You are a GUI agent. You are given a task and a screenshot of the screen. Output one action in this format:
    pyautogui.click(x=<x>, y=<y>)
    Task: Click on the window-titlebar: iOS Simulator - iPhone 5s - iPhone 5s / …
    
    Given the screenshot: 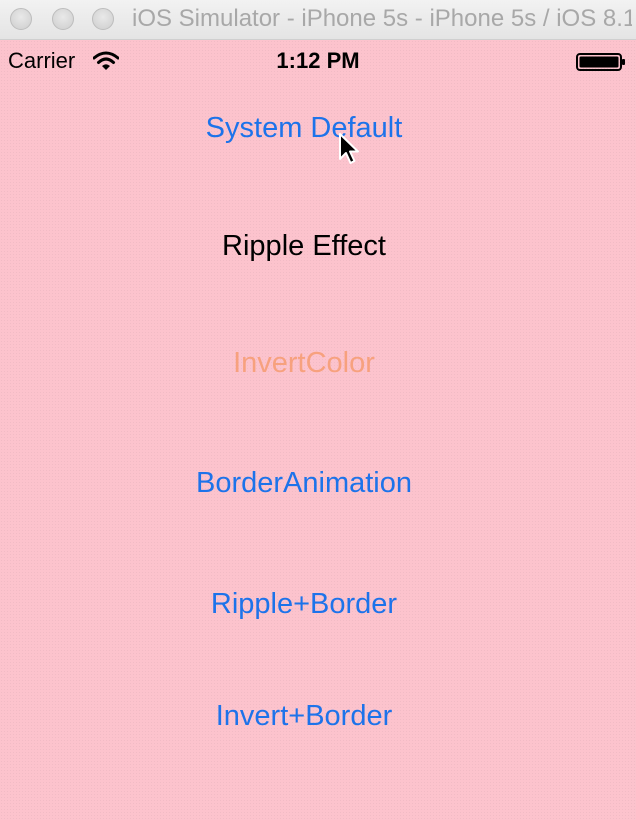 What is the action you would take?
    pyautogui.click(x=318, y=20)
    